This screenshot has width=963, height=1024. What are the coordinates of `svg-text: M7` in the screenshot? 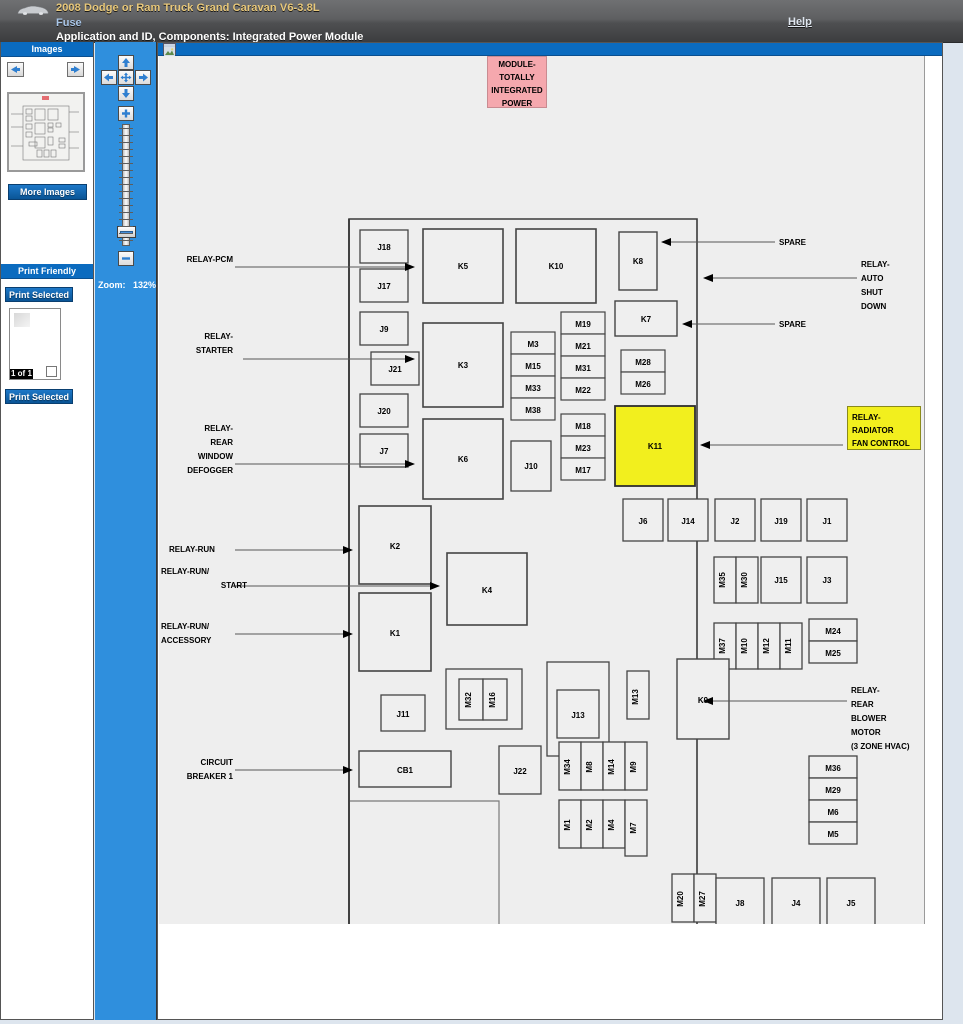 It's located at (633, 828).